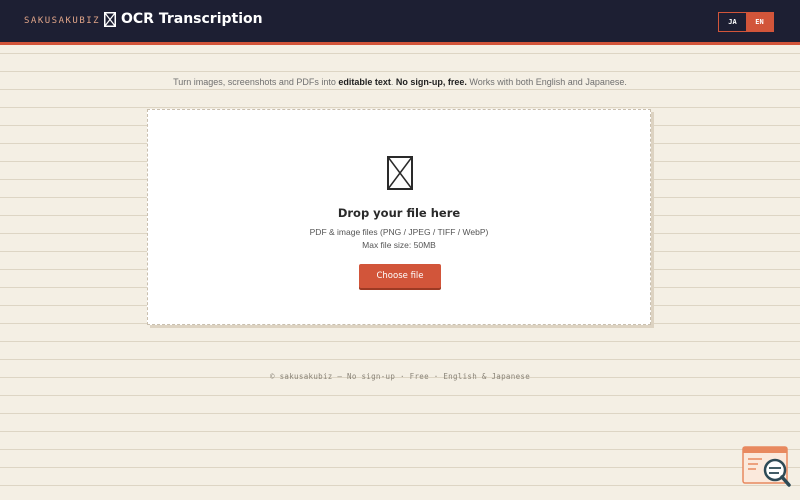 Image resolution: width=800 pixels, height=500 pixels. I want to click on search-document-widget, so click(767, 467).